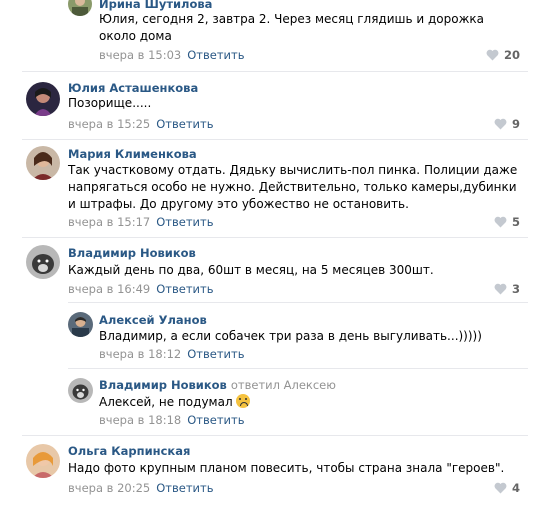 The width and height of the screenshot is (550, 507). I want to click on like-count: 3, so click(515, 289).